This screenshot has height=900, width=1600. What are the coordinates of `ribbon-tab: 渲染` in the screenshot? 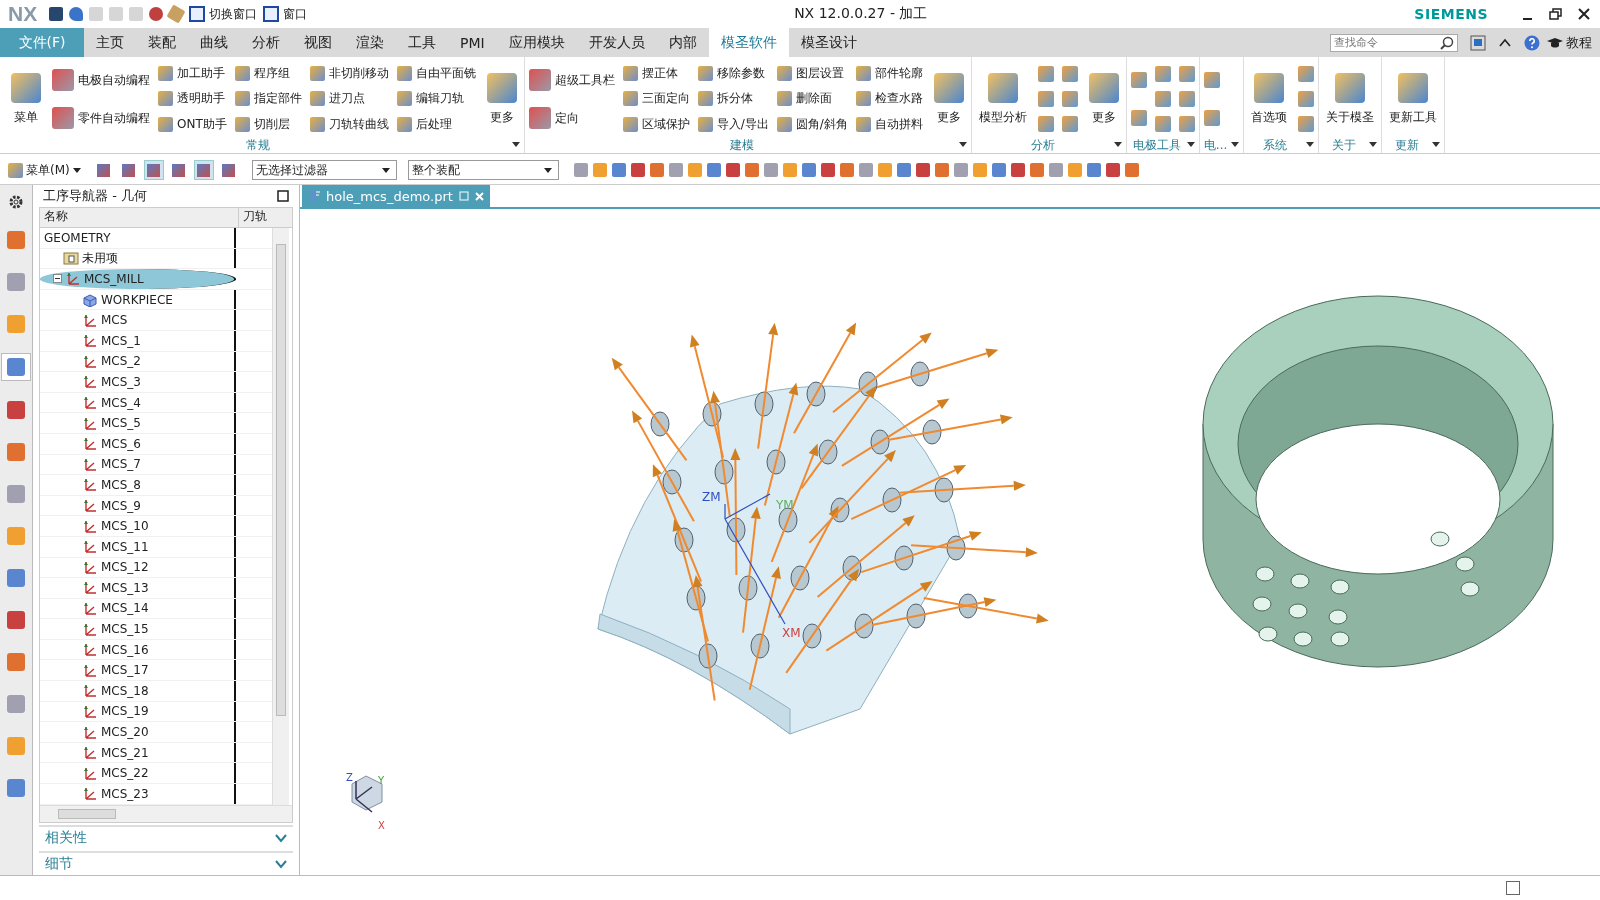 It's located at (370, 42).